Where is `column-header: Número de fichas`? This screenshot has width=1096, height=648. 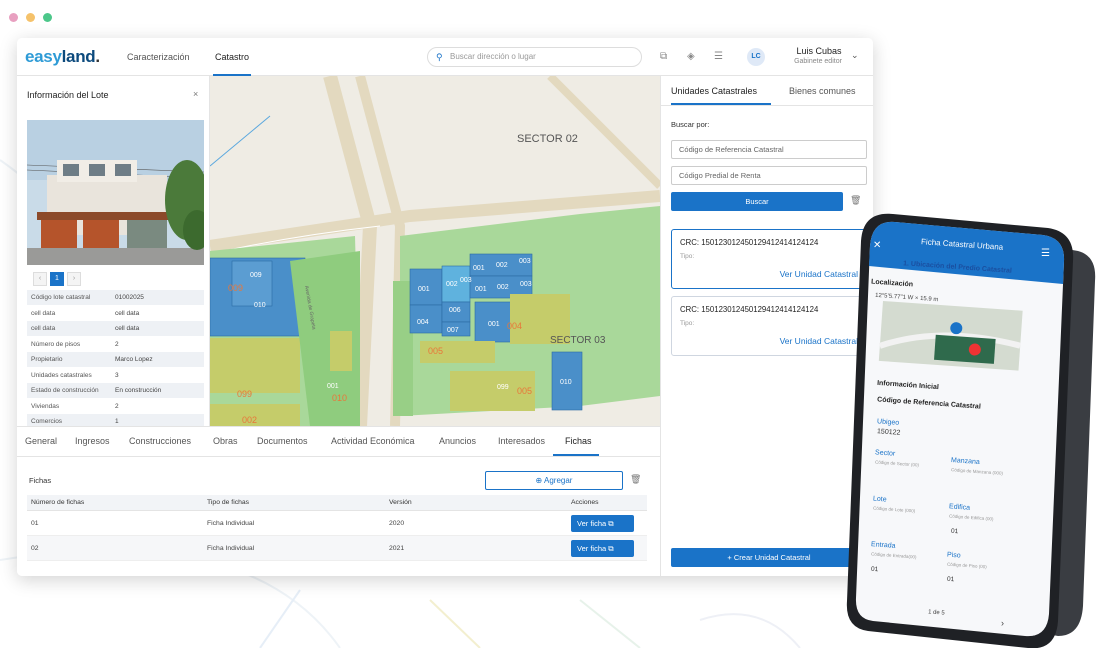
column-header: Número de fichas is located at coordinates (58, 502).